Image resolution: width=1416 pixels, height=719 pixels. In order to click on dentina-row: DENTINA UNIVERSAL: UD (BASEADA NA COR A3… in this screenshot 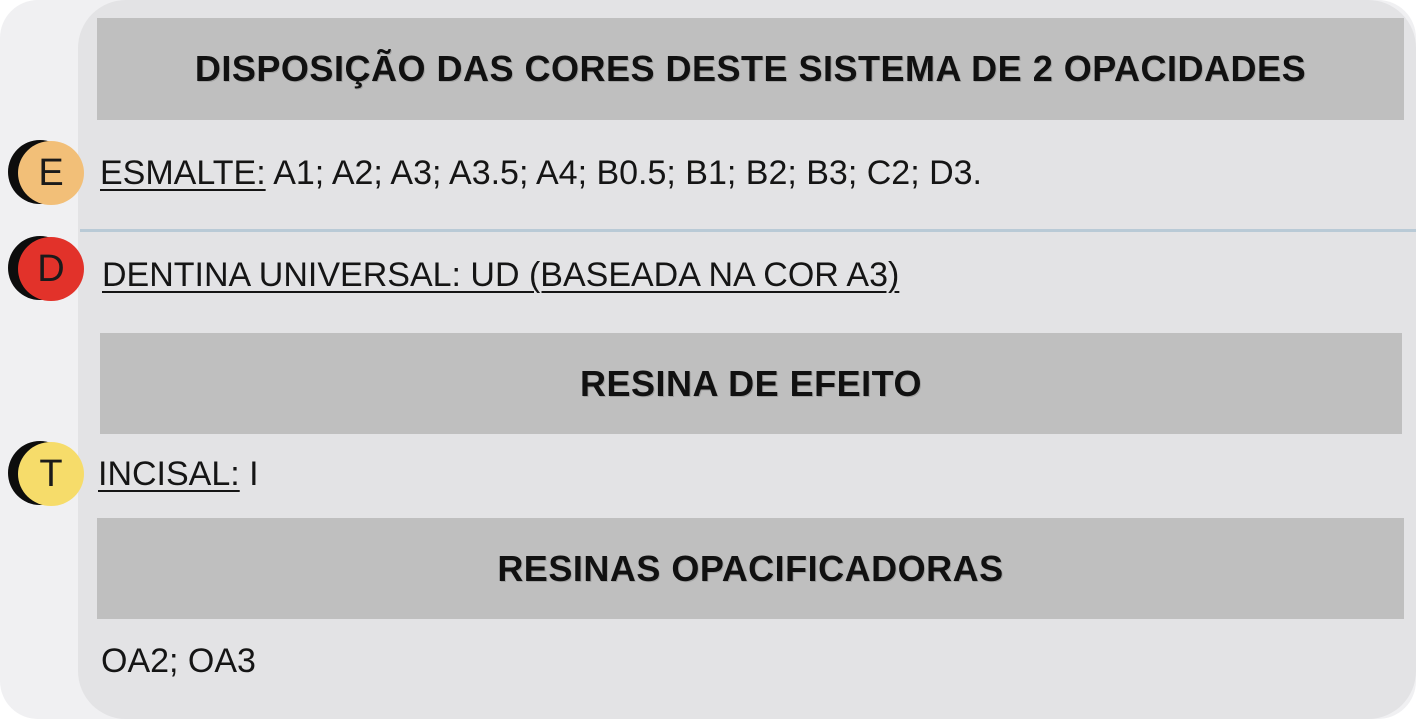, I will do `click(500, 275)`.